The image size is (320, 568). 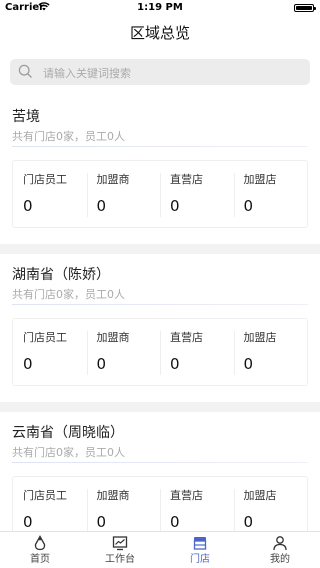 I want to click on page-title: 区域总览, so click(x=159, y=33).